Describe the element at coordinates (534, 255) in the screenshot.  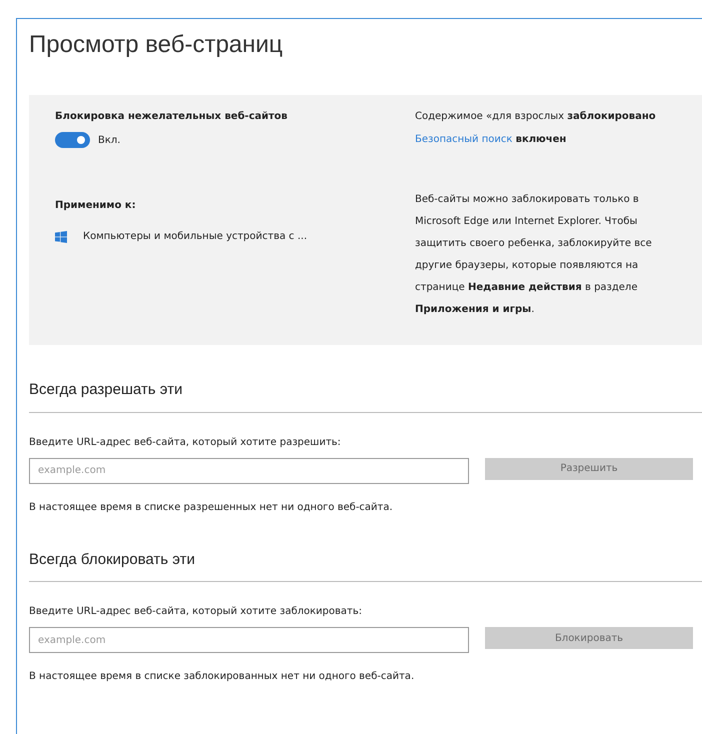
I see `browser-note: Веб-сайты можно заблокировать только в Microsoft Edge или Internet Explorer. Чтобы защитить своего ребенка, заблокируйте все другие браузеры, которые появляются на странице Недавние действия в разделе Приложения и игры.` at that location.